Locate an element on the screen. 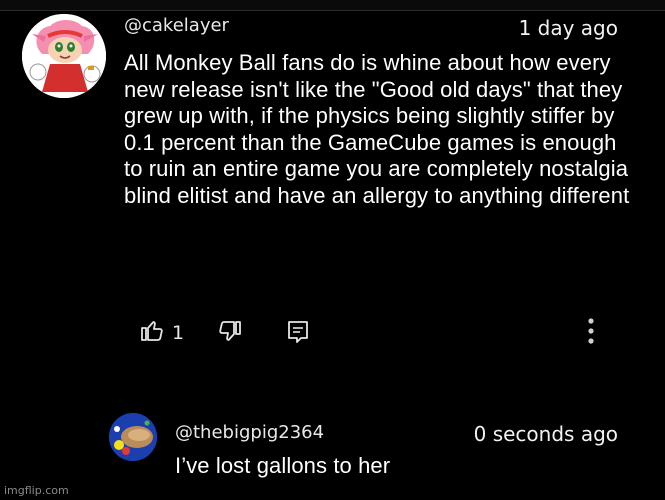 The height and width of the screenshot is (500, 665). amy-rose-avatar-icon is located at coordinates (64, 56).